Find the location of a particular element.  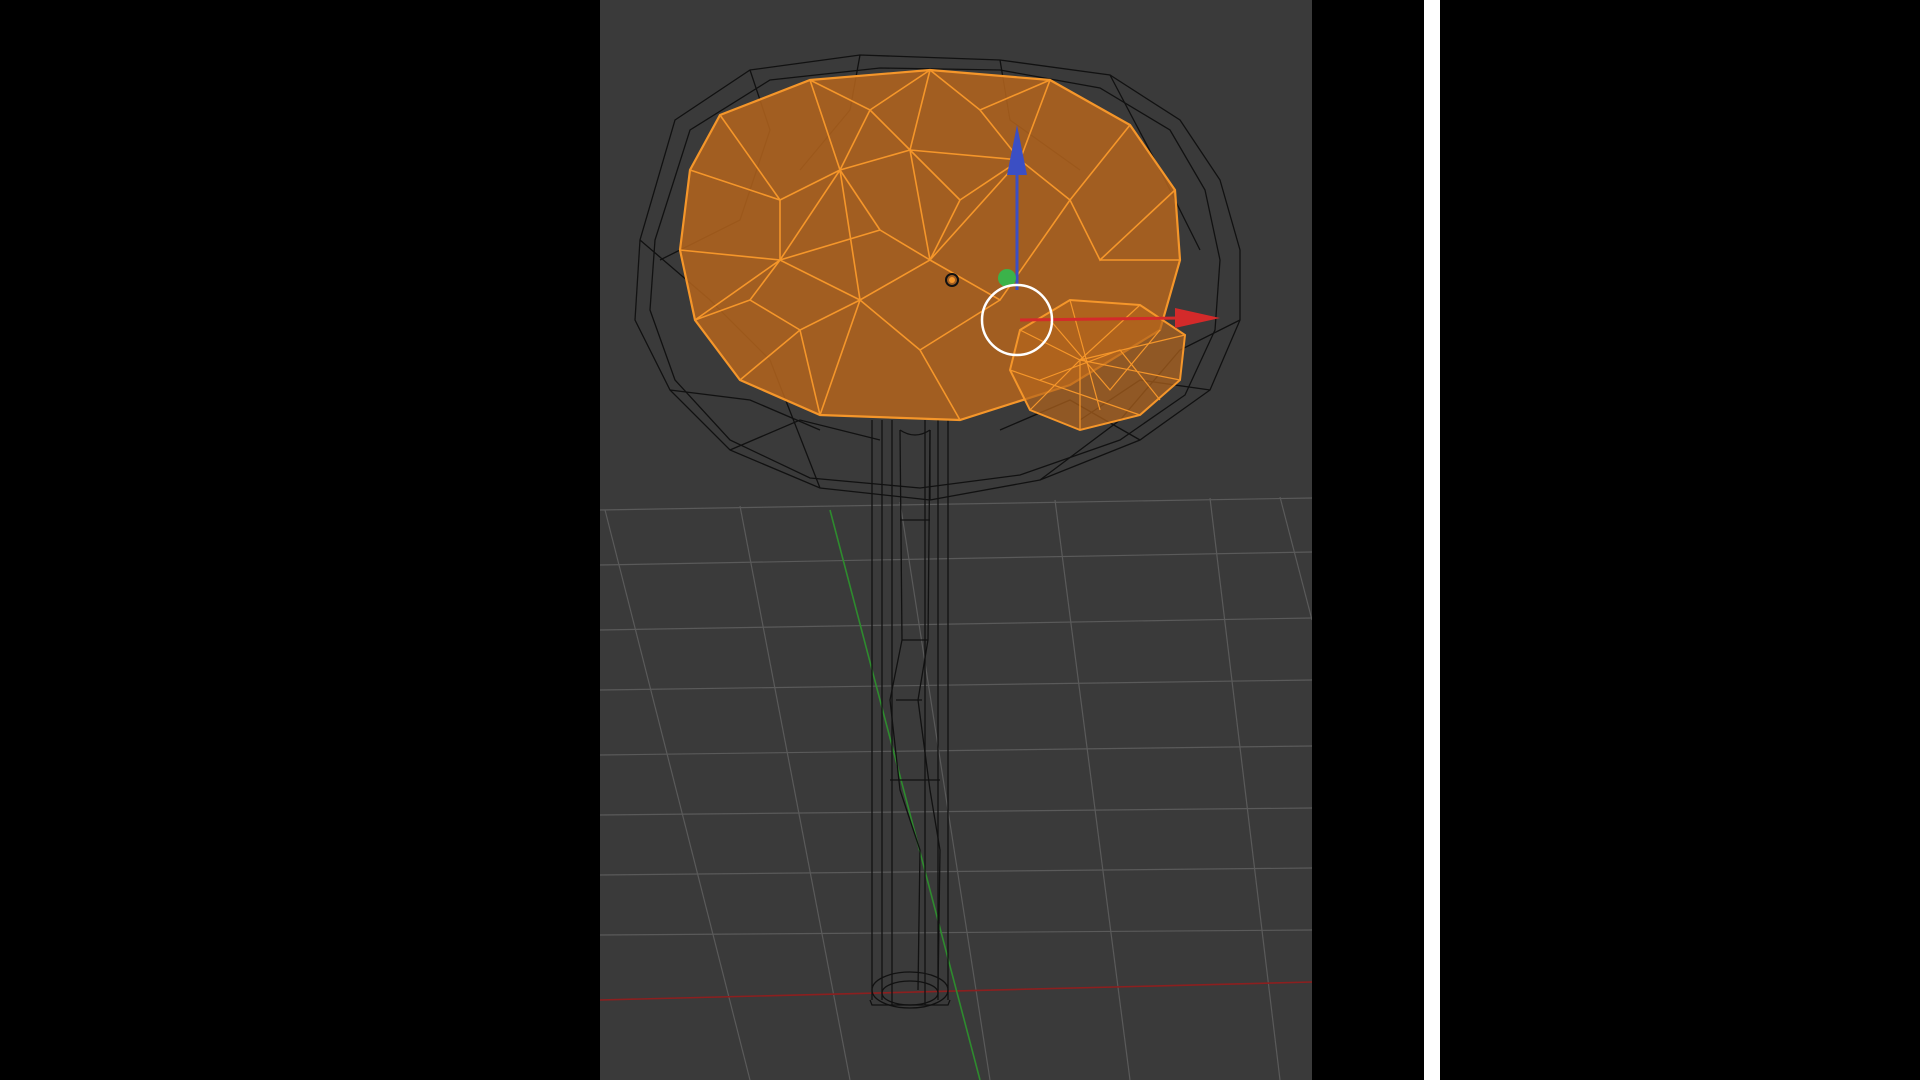

gizmo-x-axis is located at coordinates (1100, 319).